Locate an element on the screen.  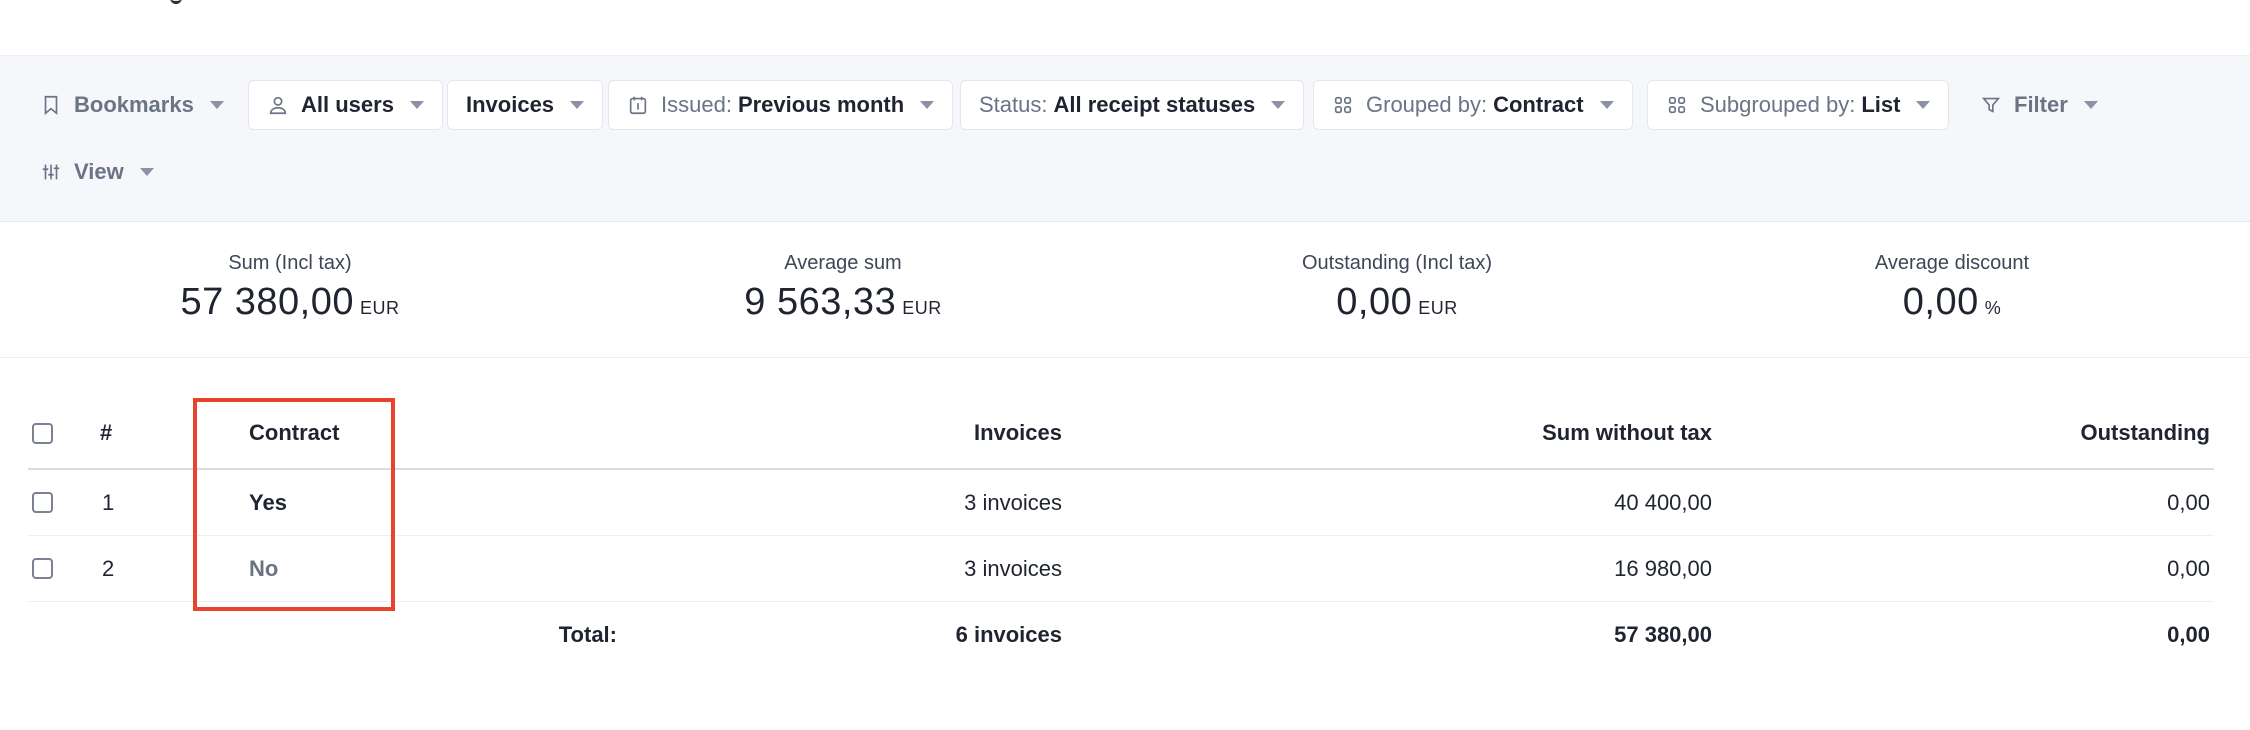
view-label: View is located at coordinates (99, 171).